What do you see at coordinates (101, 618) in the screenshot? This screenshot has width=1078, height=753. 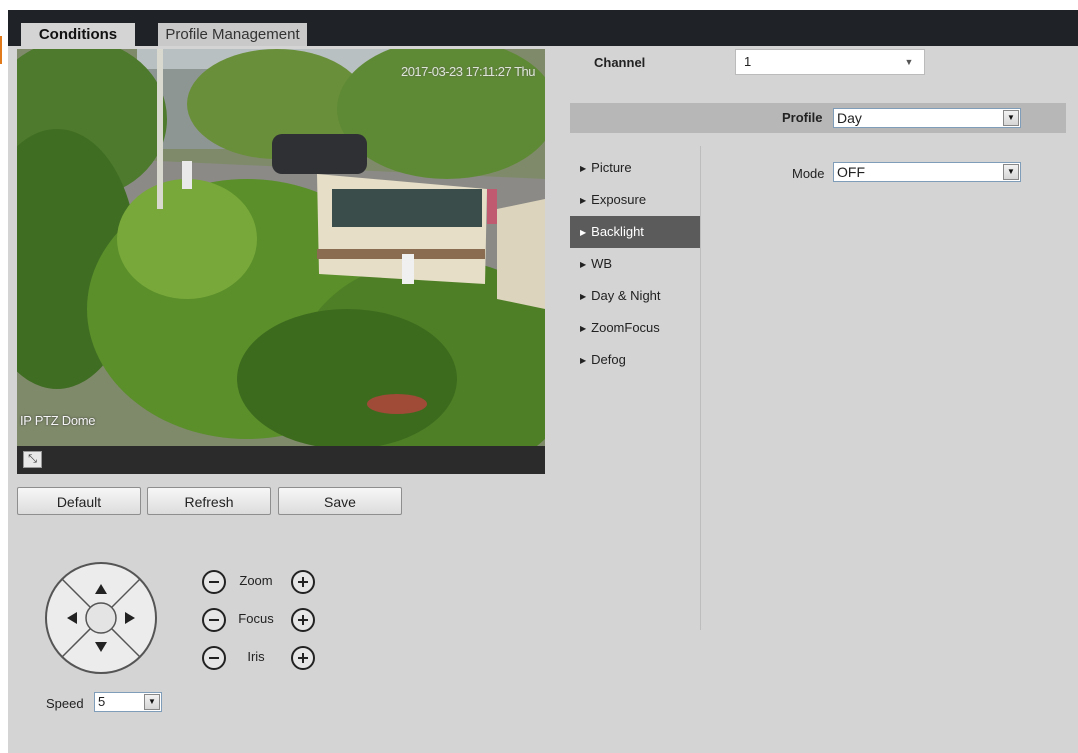 I see `ptz-direction-pad` at bounding box center [101, 618].